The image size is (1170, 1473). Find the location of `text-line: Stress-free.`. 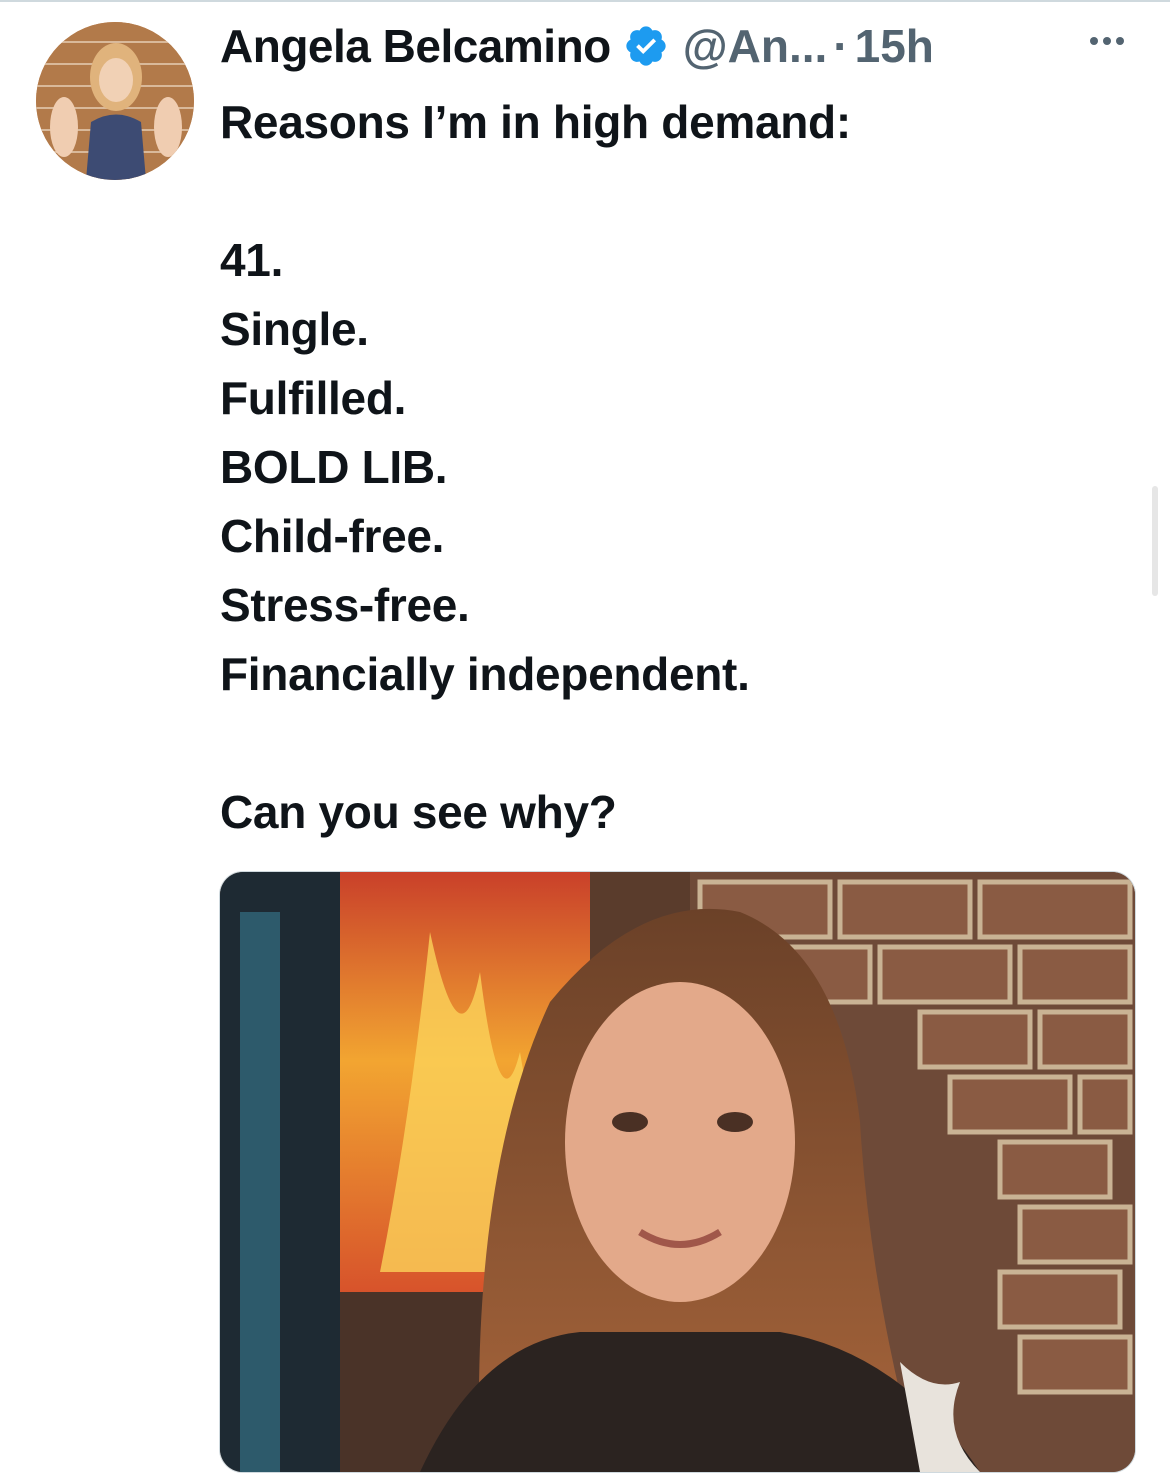

text-line: Stress-free. is located at coordinates (345, 605).